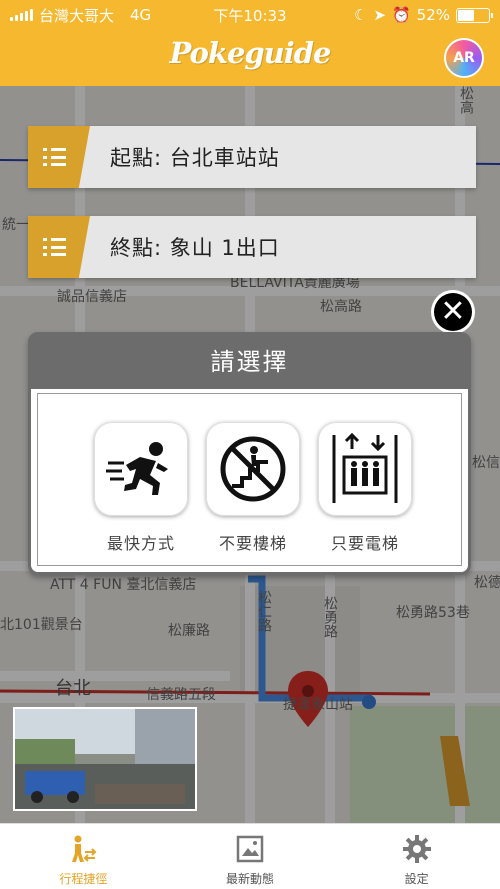  I want to click on end-point-text: 終點: 象山 1出口, so click(195, 248).